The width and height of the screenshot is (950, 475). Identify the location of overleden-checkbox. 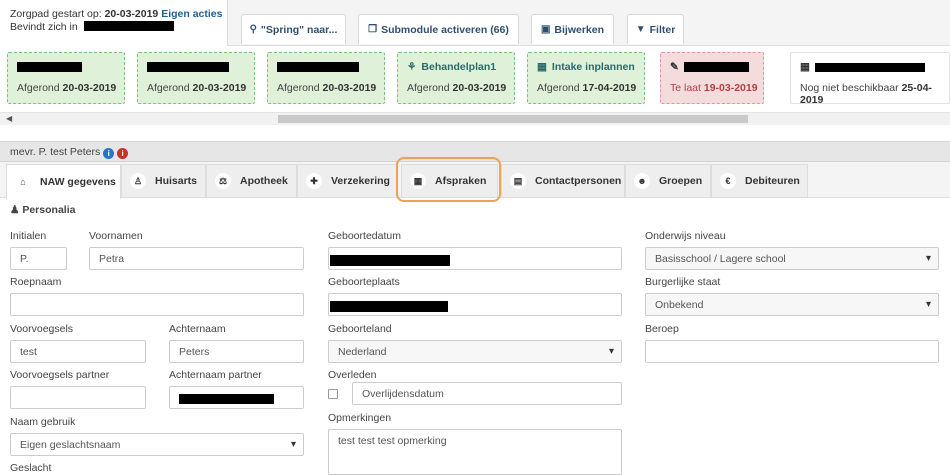
(333, 394).